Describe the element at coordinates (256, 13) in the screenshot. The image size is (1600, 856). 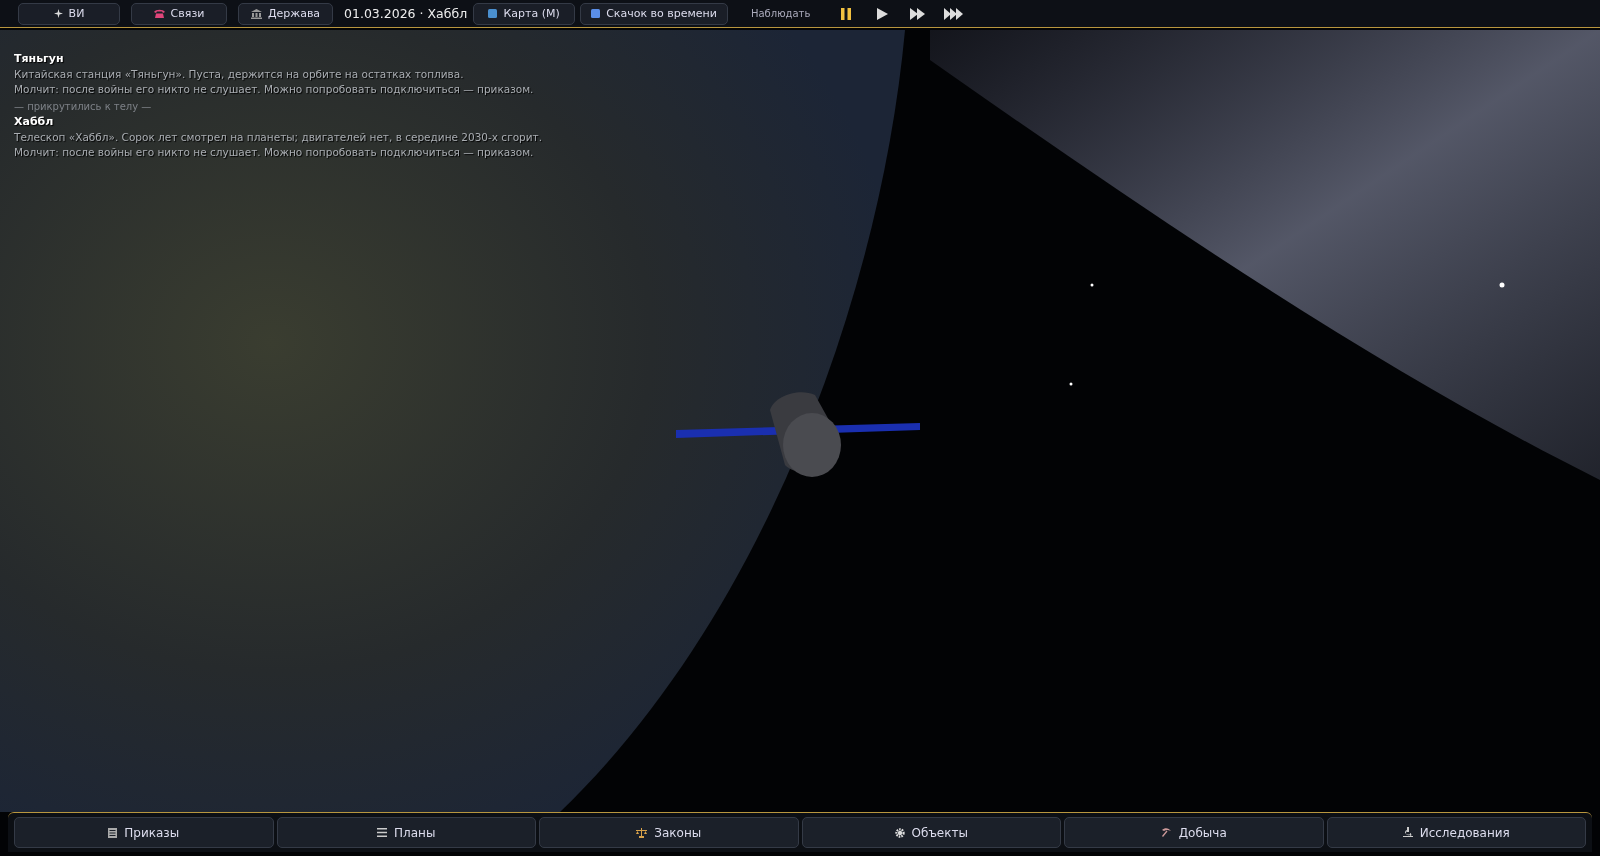
I see `building-icon` at that location.